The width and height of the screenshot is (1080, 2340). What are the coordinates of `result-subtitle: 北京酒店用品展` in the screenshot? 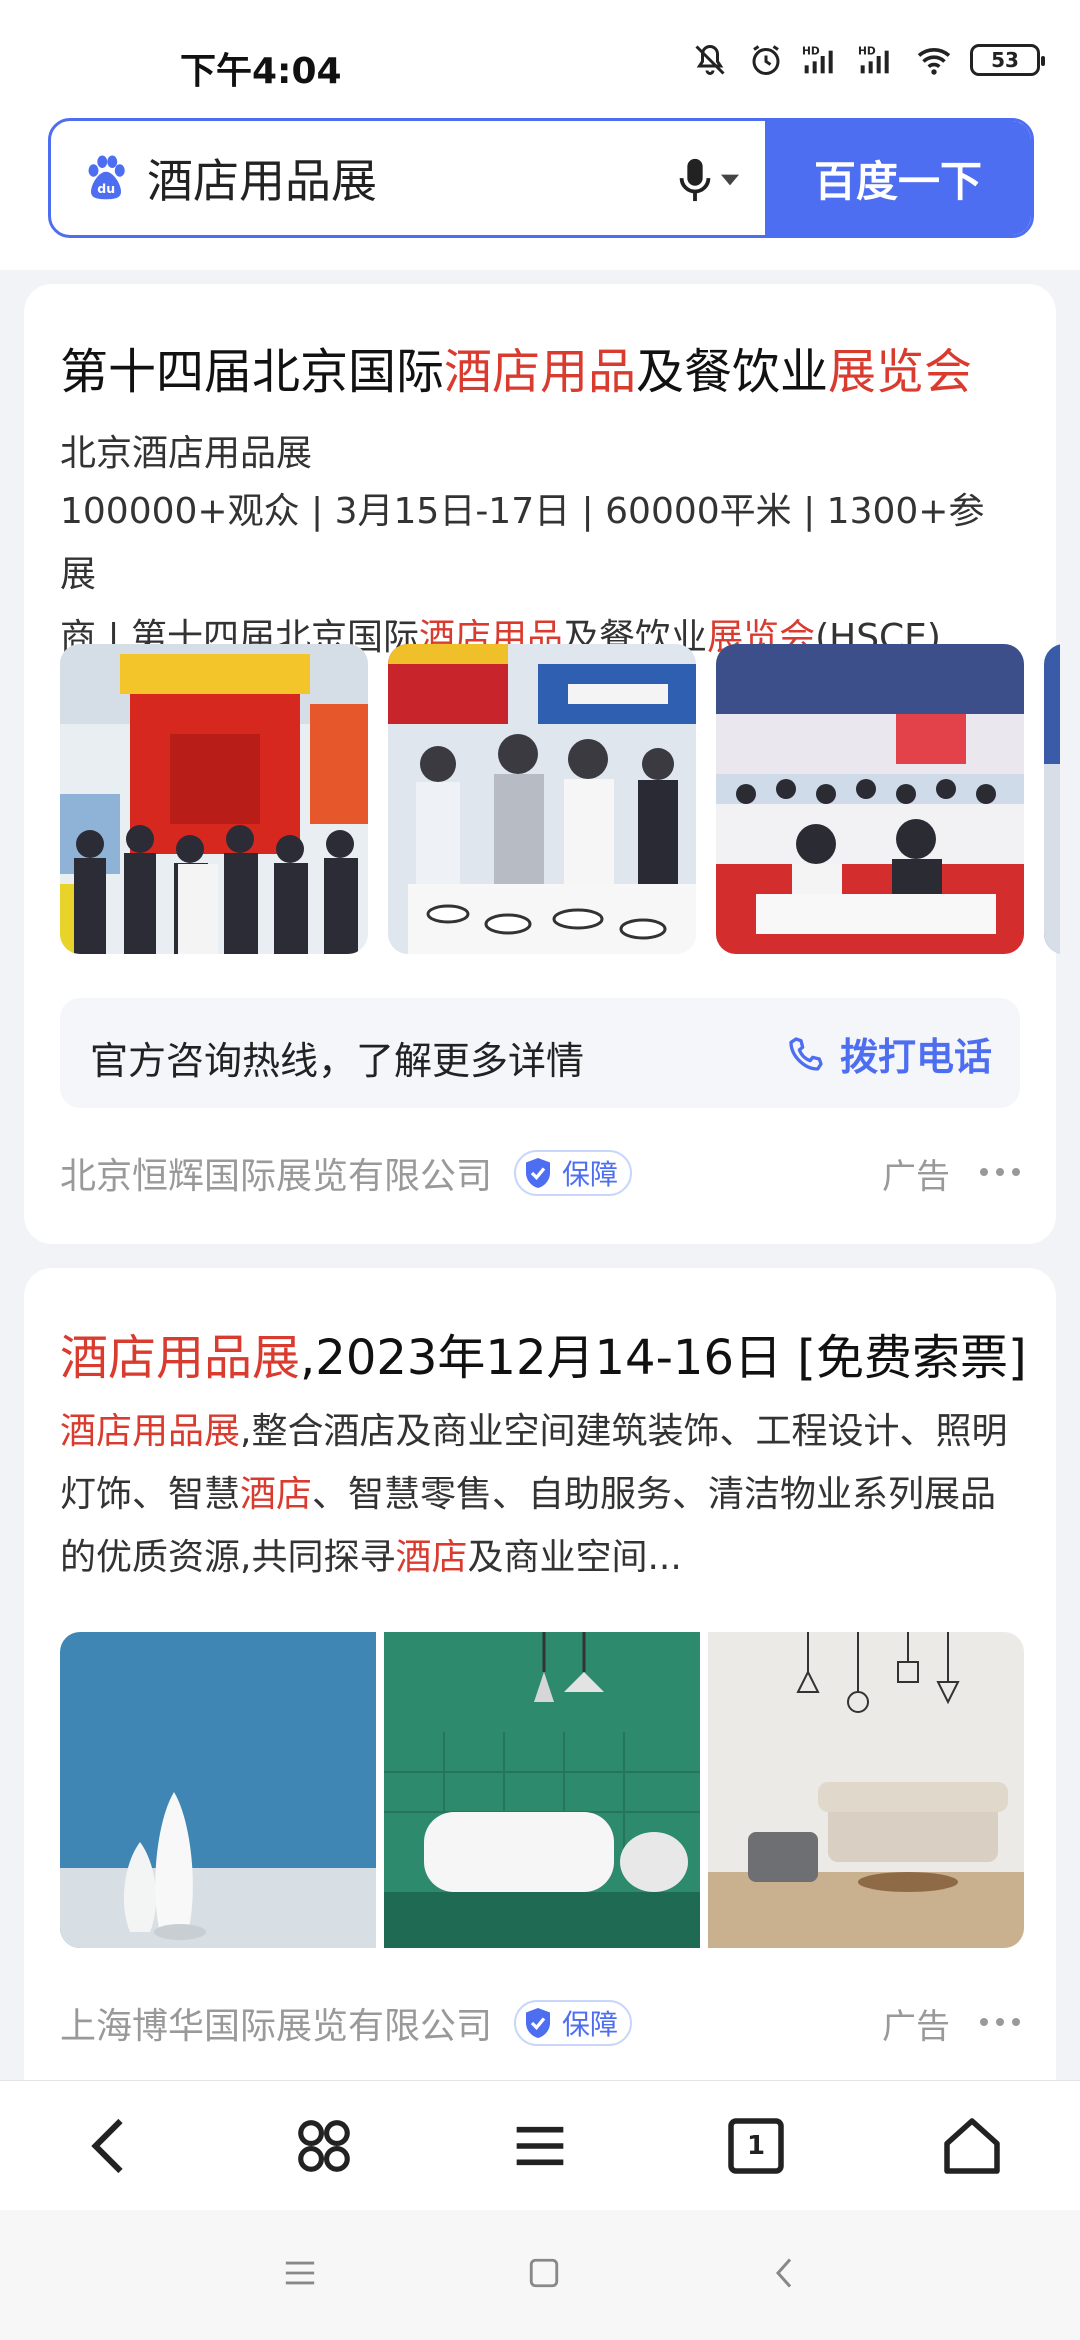 It's located at (186, 453).